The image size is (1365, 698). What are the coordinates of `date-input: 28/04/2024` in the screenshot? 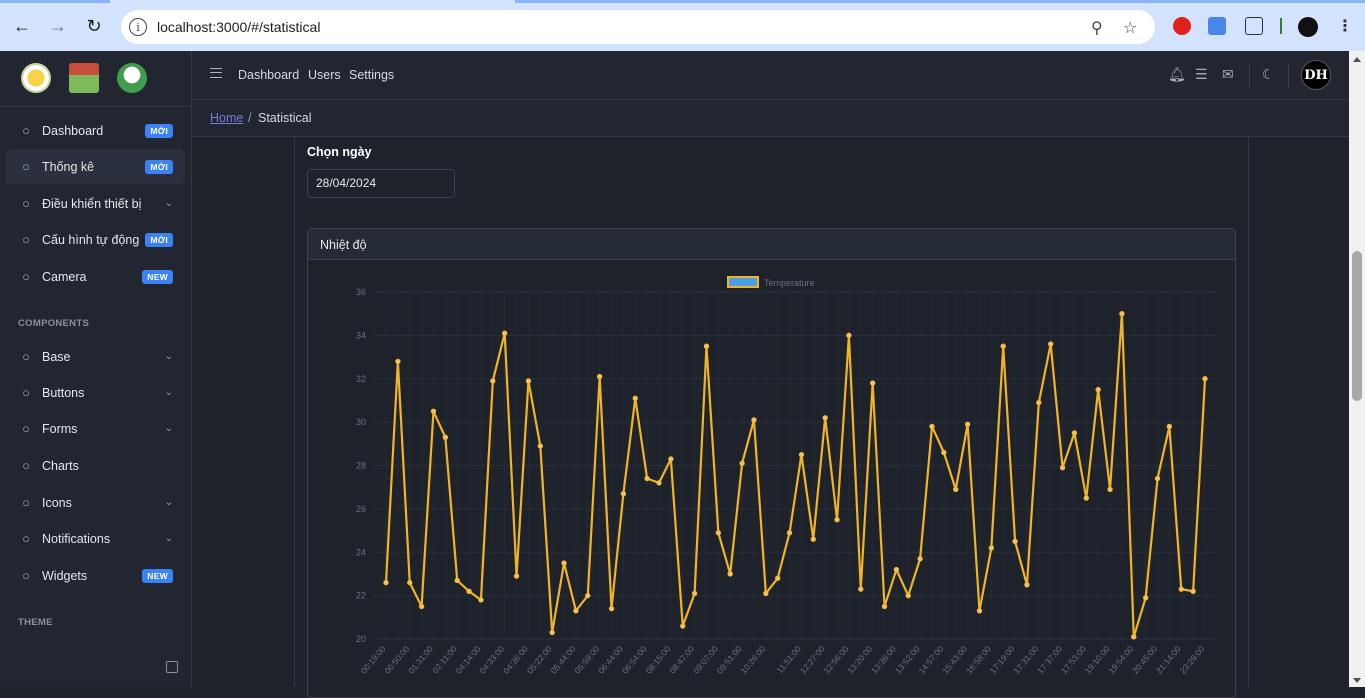 It's located at (381, 183).